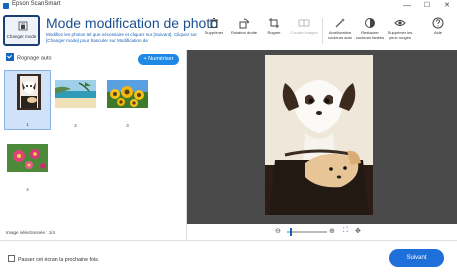  I want to click on thumbnail-number: 4, so click(27, 189).